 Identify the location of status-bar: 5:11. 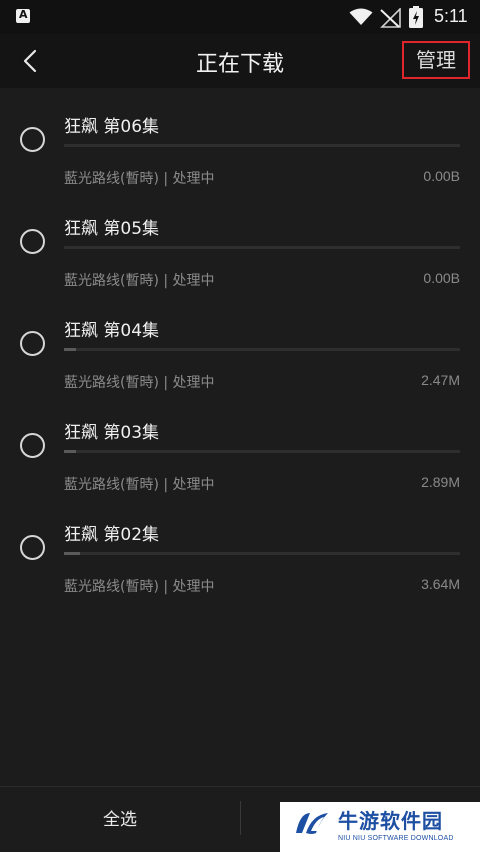
(240, 17).